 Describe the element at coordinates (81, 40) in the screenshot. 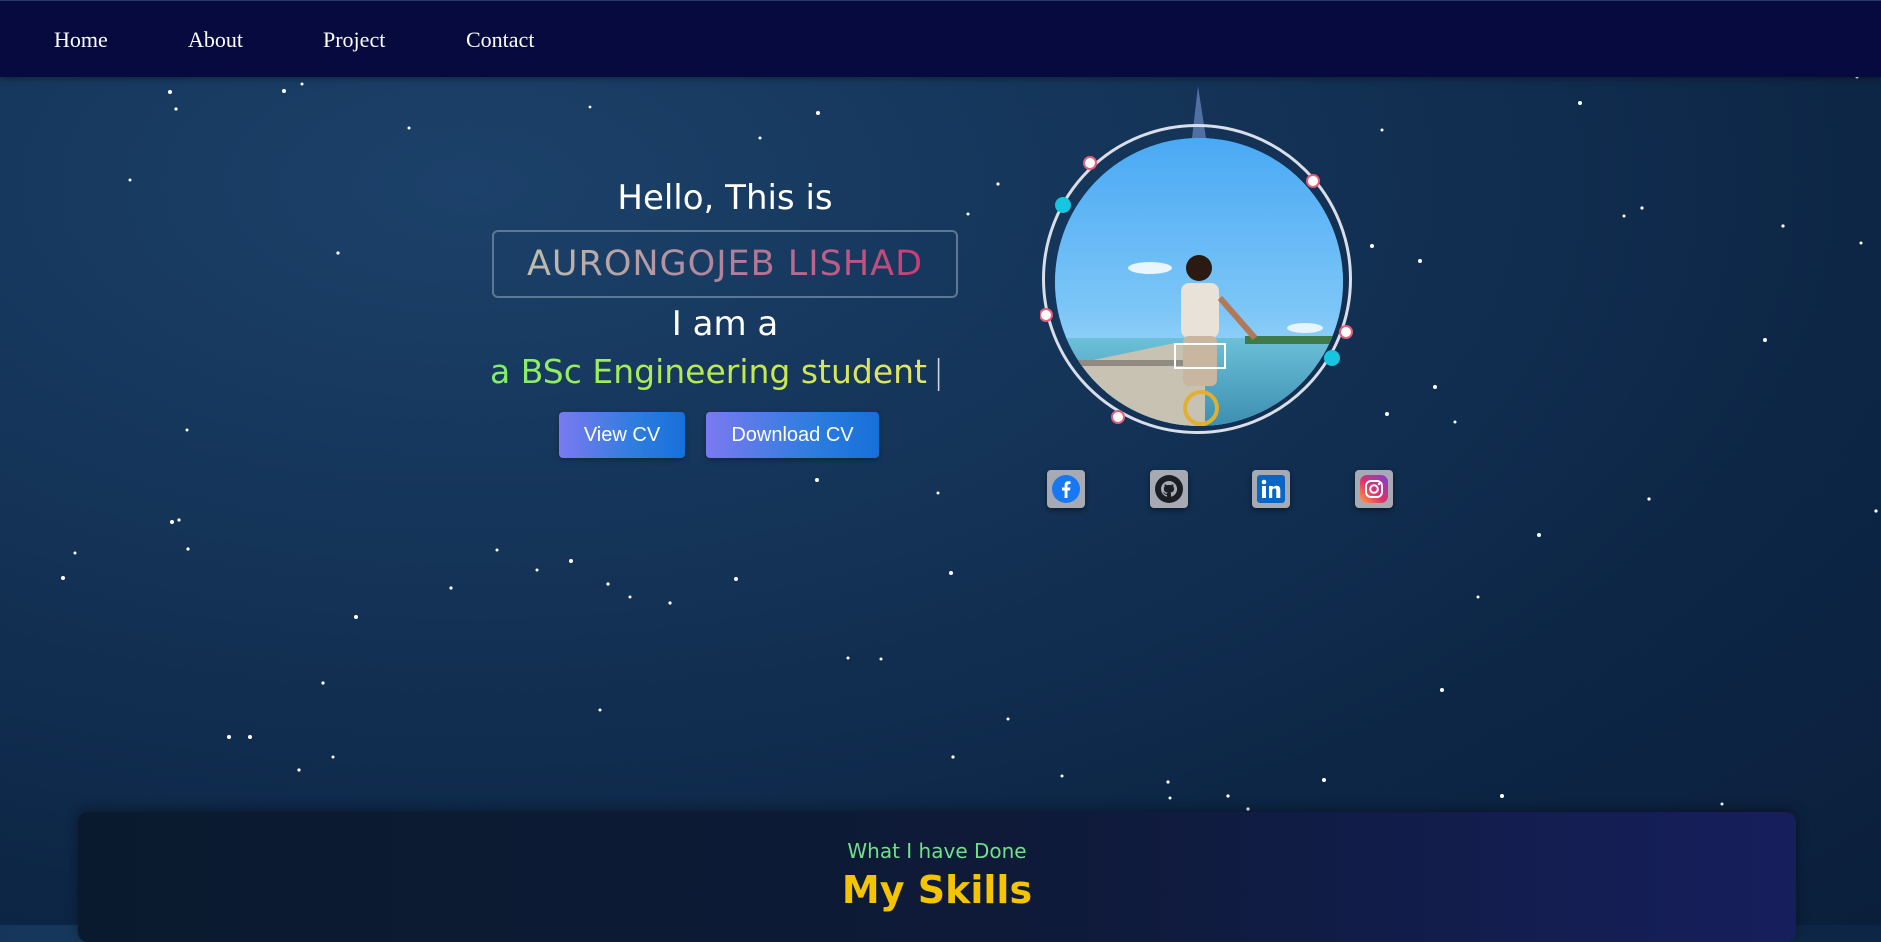

I see `nav-home-link: Home` at that location.